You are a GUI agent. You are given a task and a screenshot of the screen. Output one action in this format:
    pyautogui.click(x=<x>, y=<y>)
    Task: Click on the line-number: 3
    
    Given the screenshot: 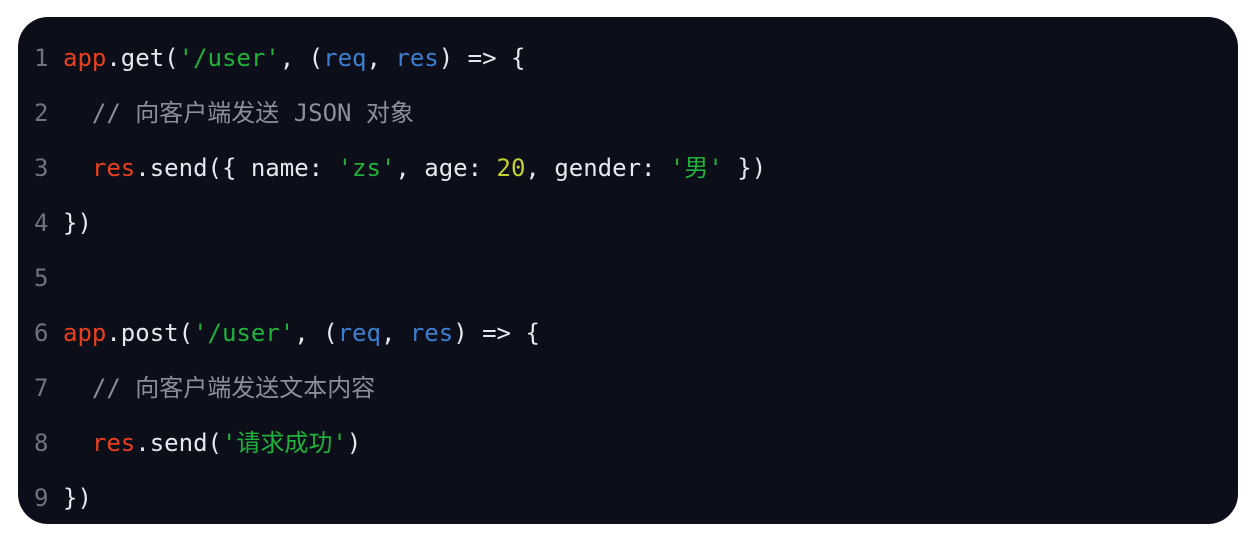 What is the action you would take?
    pyautogui.click(x=41, y=168)
    